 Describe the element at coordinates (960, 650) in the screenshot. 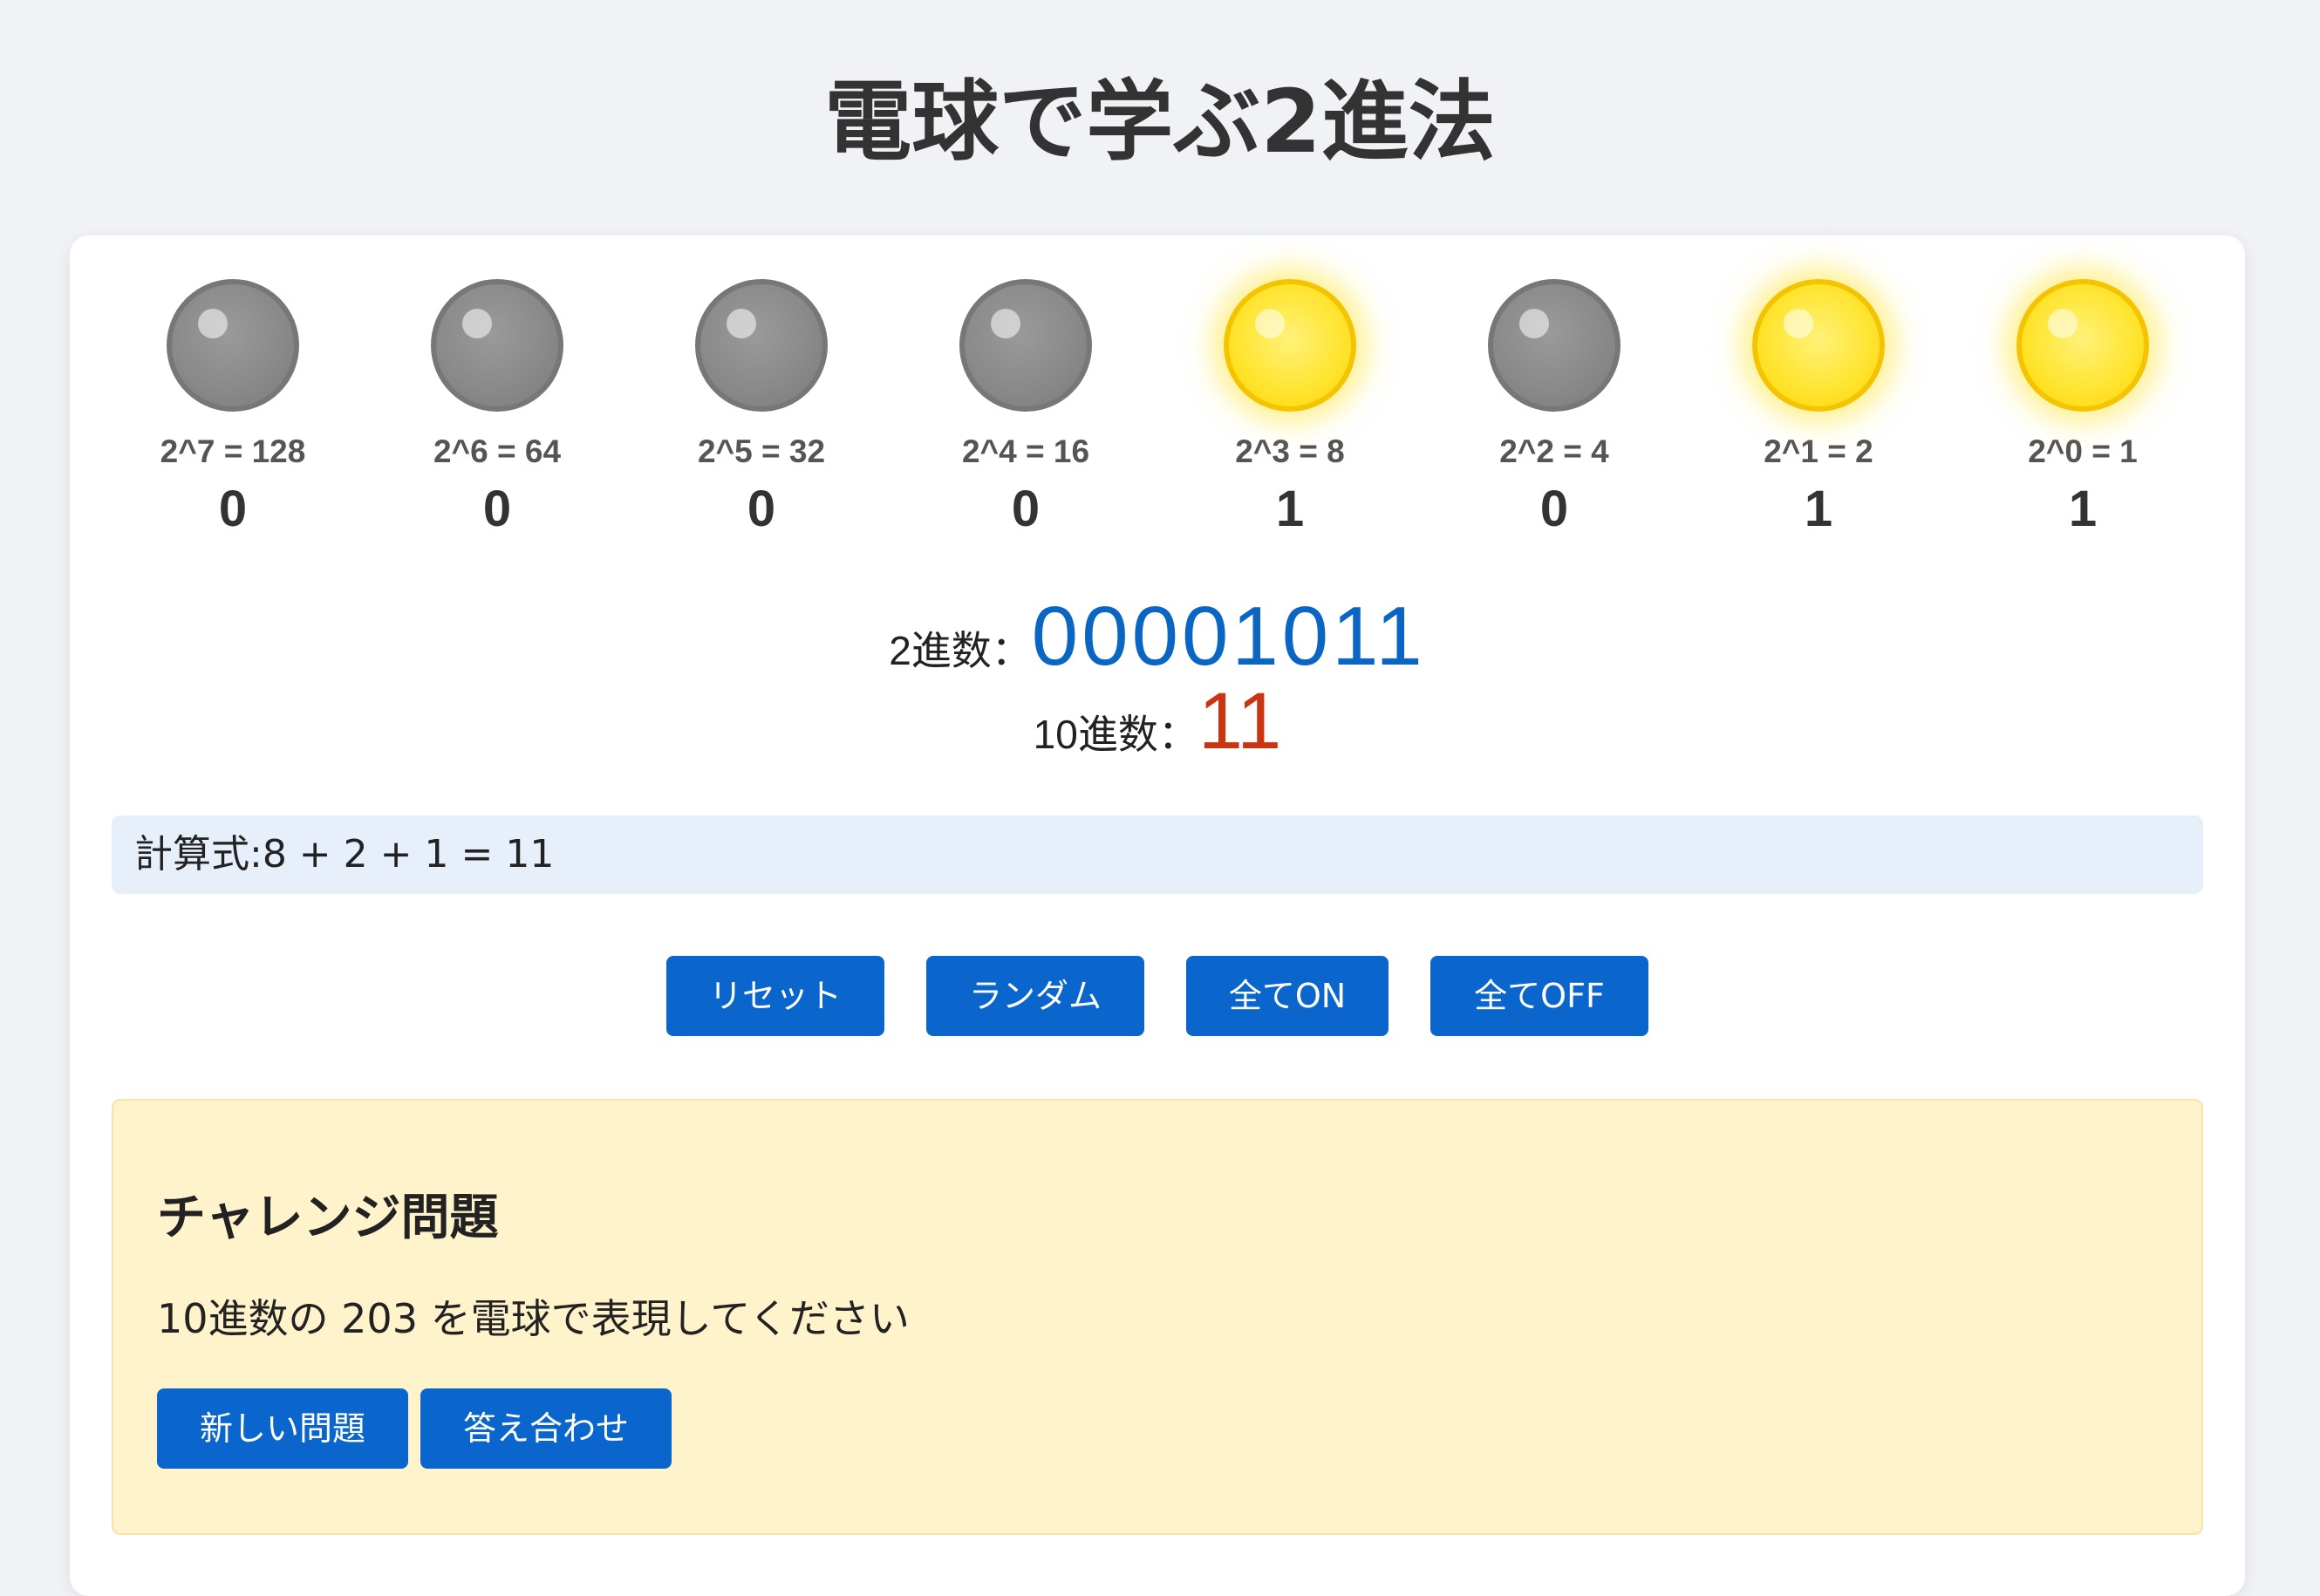

I see `binary-label: 2進数：` at that location.